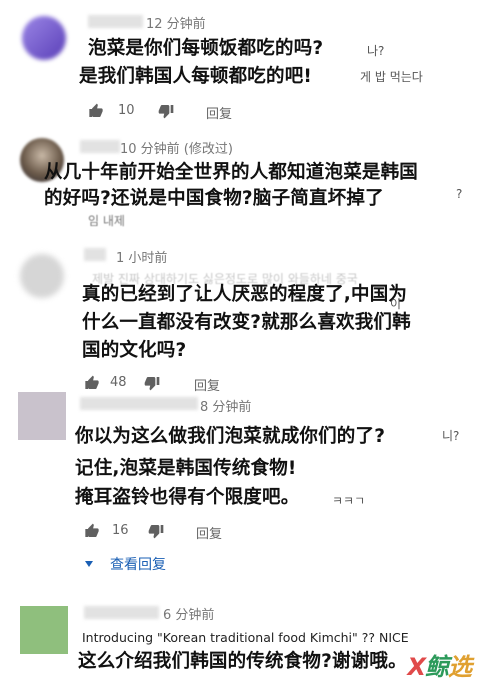 The width and height of the screenshot is (481, 684). I want to click on comment-text-line: 国的文化吗?, so click(134, 350).